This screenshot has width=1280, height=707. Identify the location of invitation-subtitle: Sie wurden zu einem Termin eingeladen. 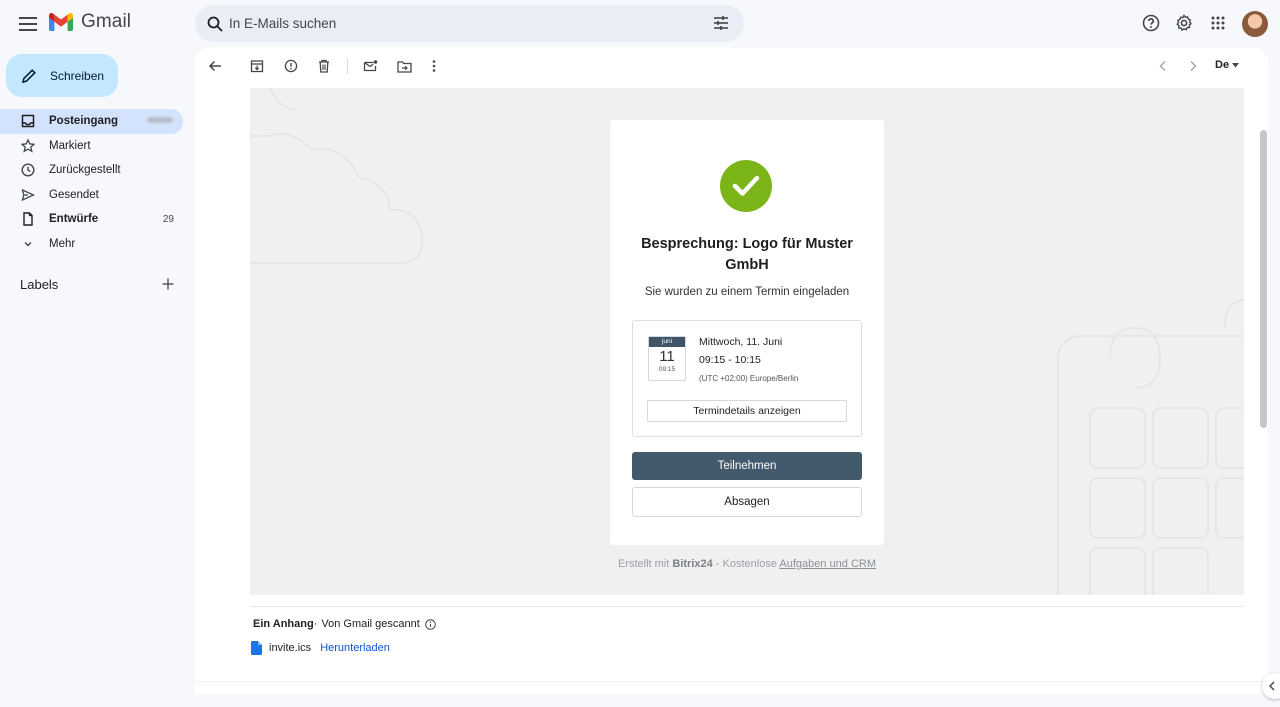
(747, 292).